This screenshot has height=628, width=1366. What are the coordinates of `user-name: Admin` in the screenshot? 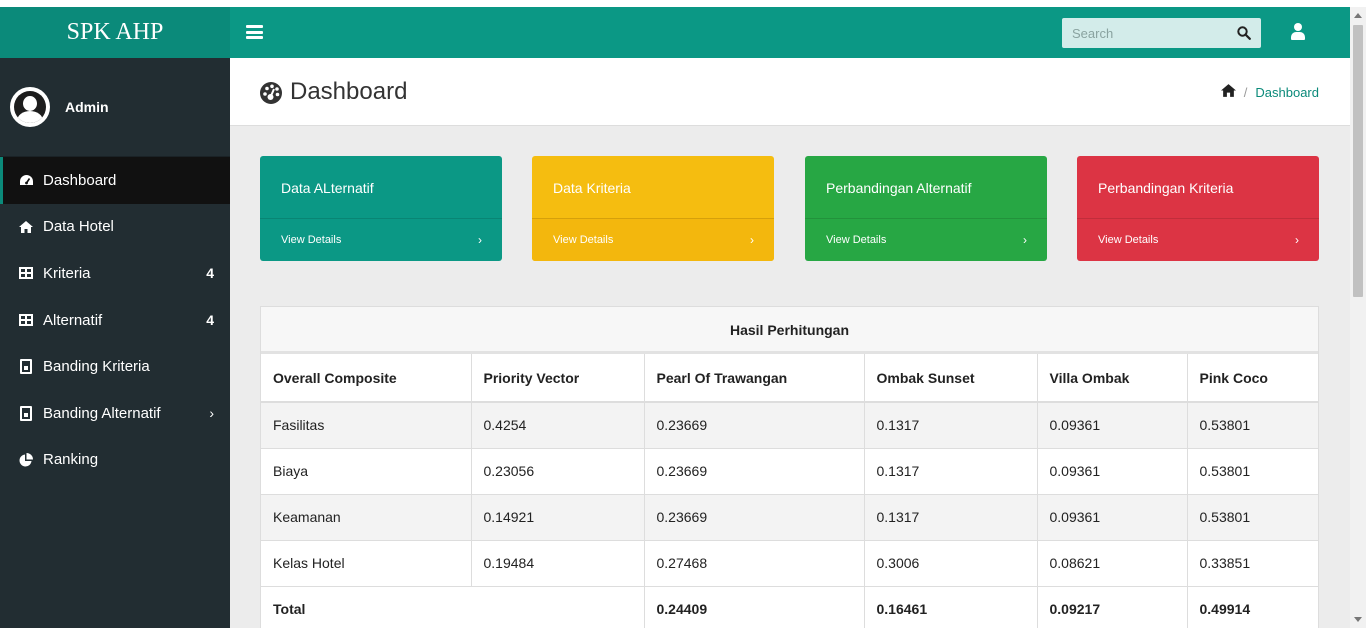 It's located at (87, 107).